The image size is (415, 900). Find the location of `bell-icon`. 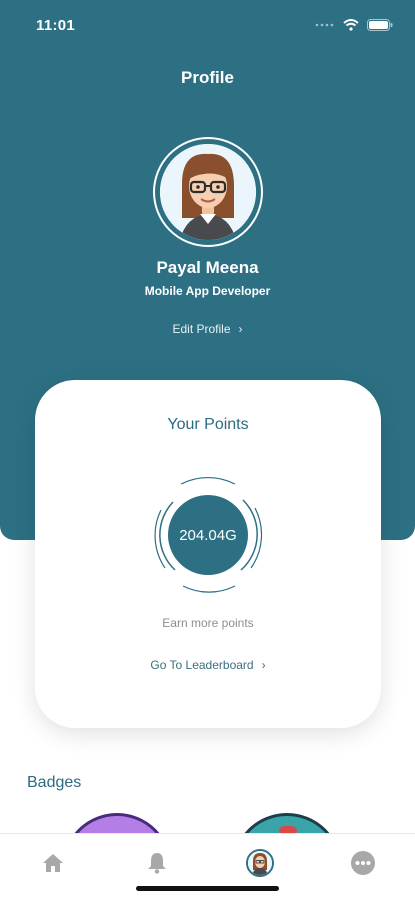

bell-icon is located at coordinates (157, 863).